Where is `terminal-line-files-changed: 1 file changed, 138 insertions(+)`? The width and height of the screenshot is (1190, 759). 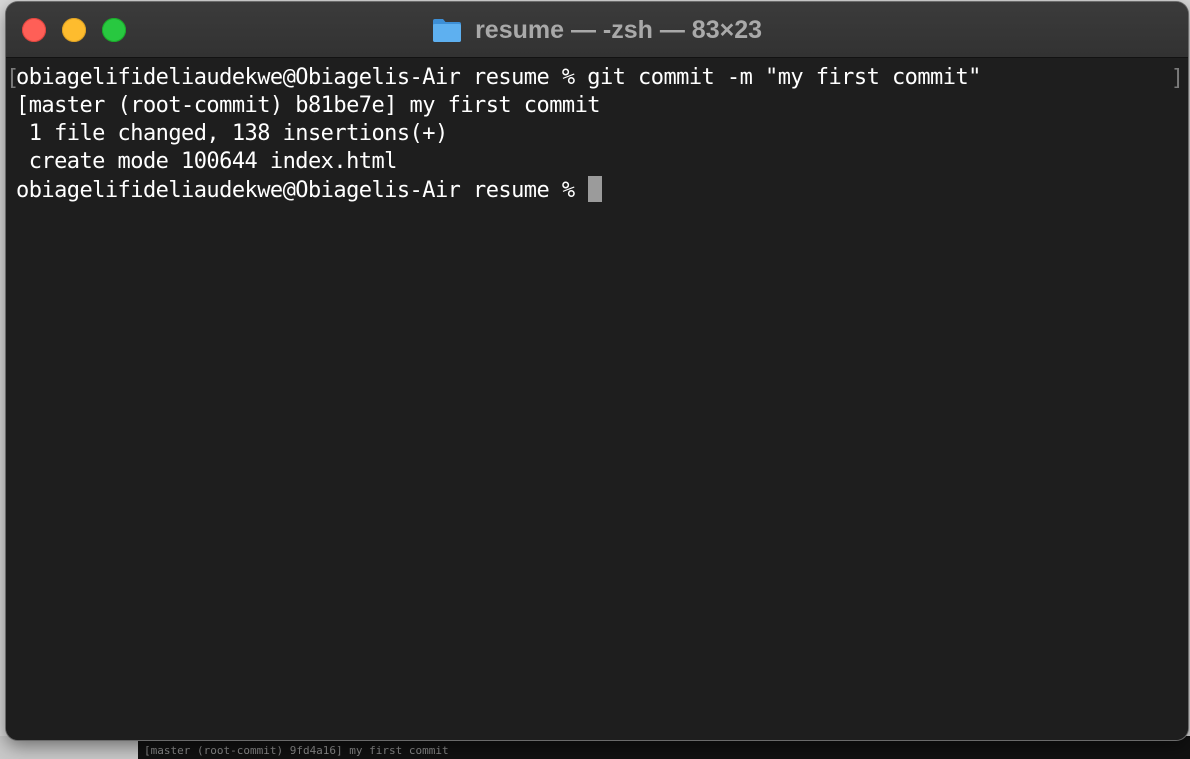
terminal-line-files-changed: 1 file changed, 138 insertions(+) is located at coordinates (232, 133).